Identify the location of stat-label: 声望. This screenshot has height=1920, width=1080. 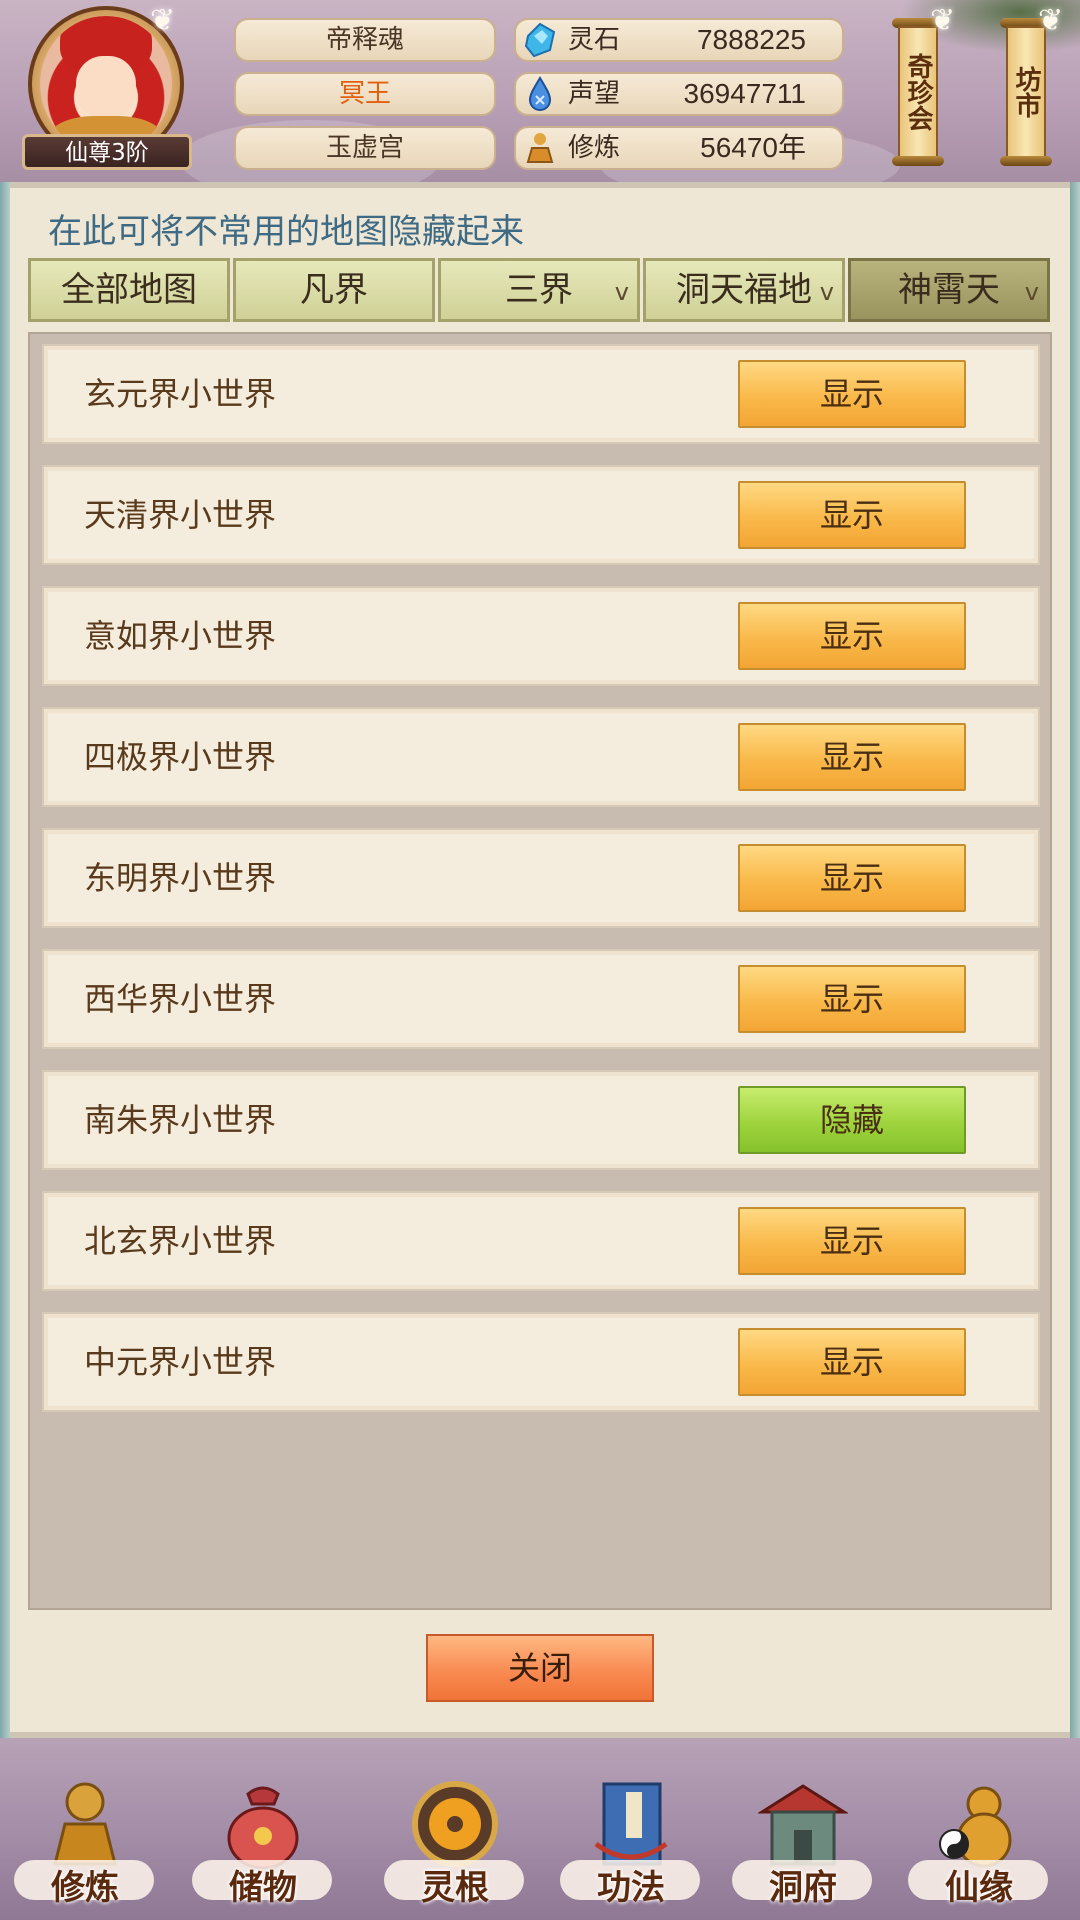
(594, 94).